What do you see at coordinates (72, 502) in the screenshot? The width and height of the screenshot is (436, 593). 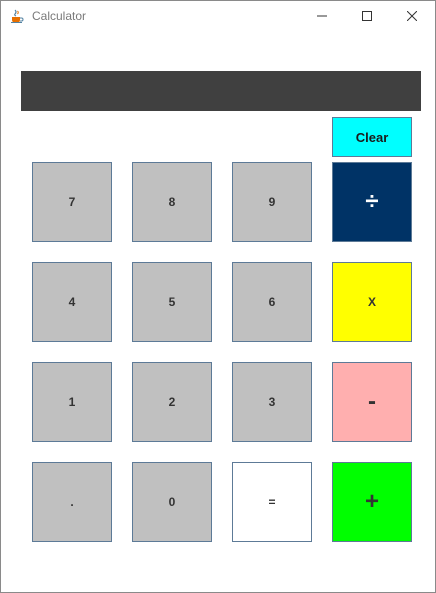 I see `decimal-point-button: .` at bounding box center [72, 502].